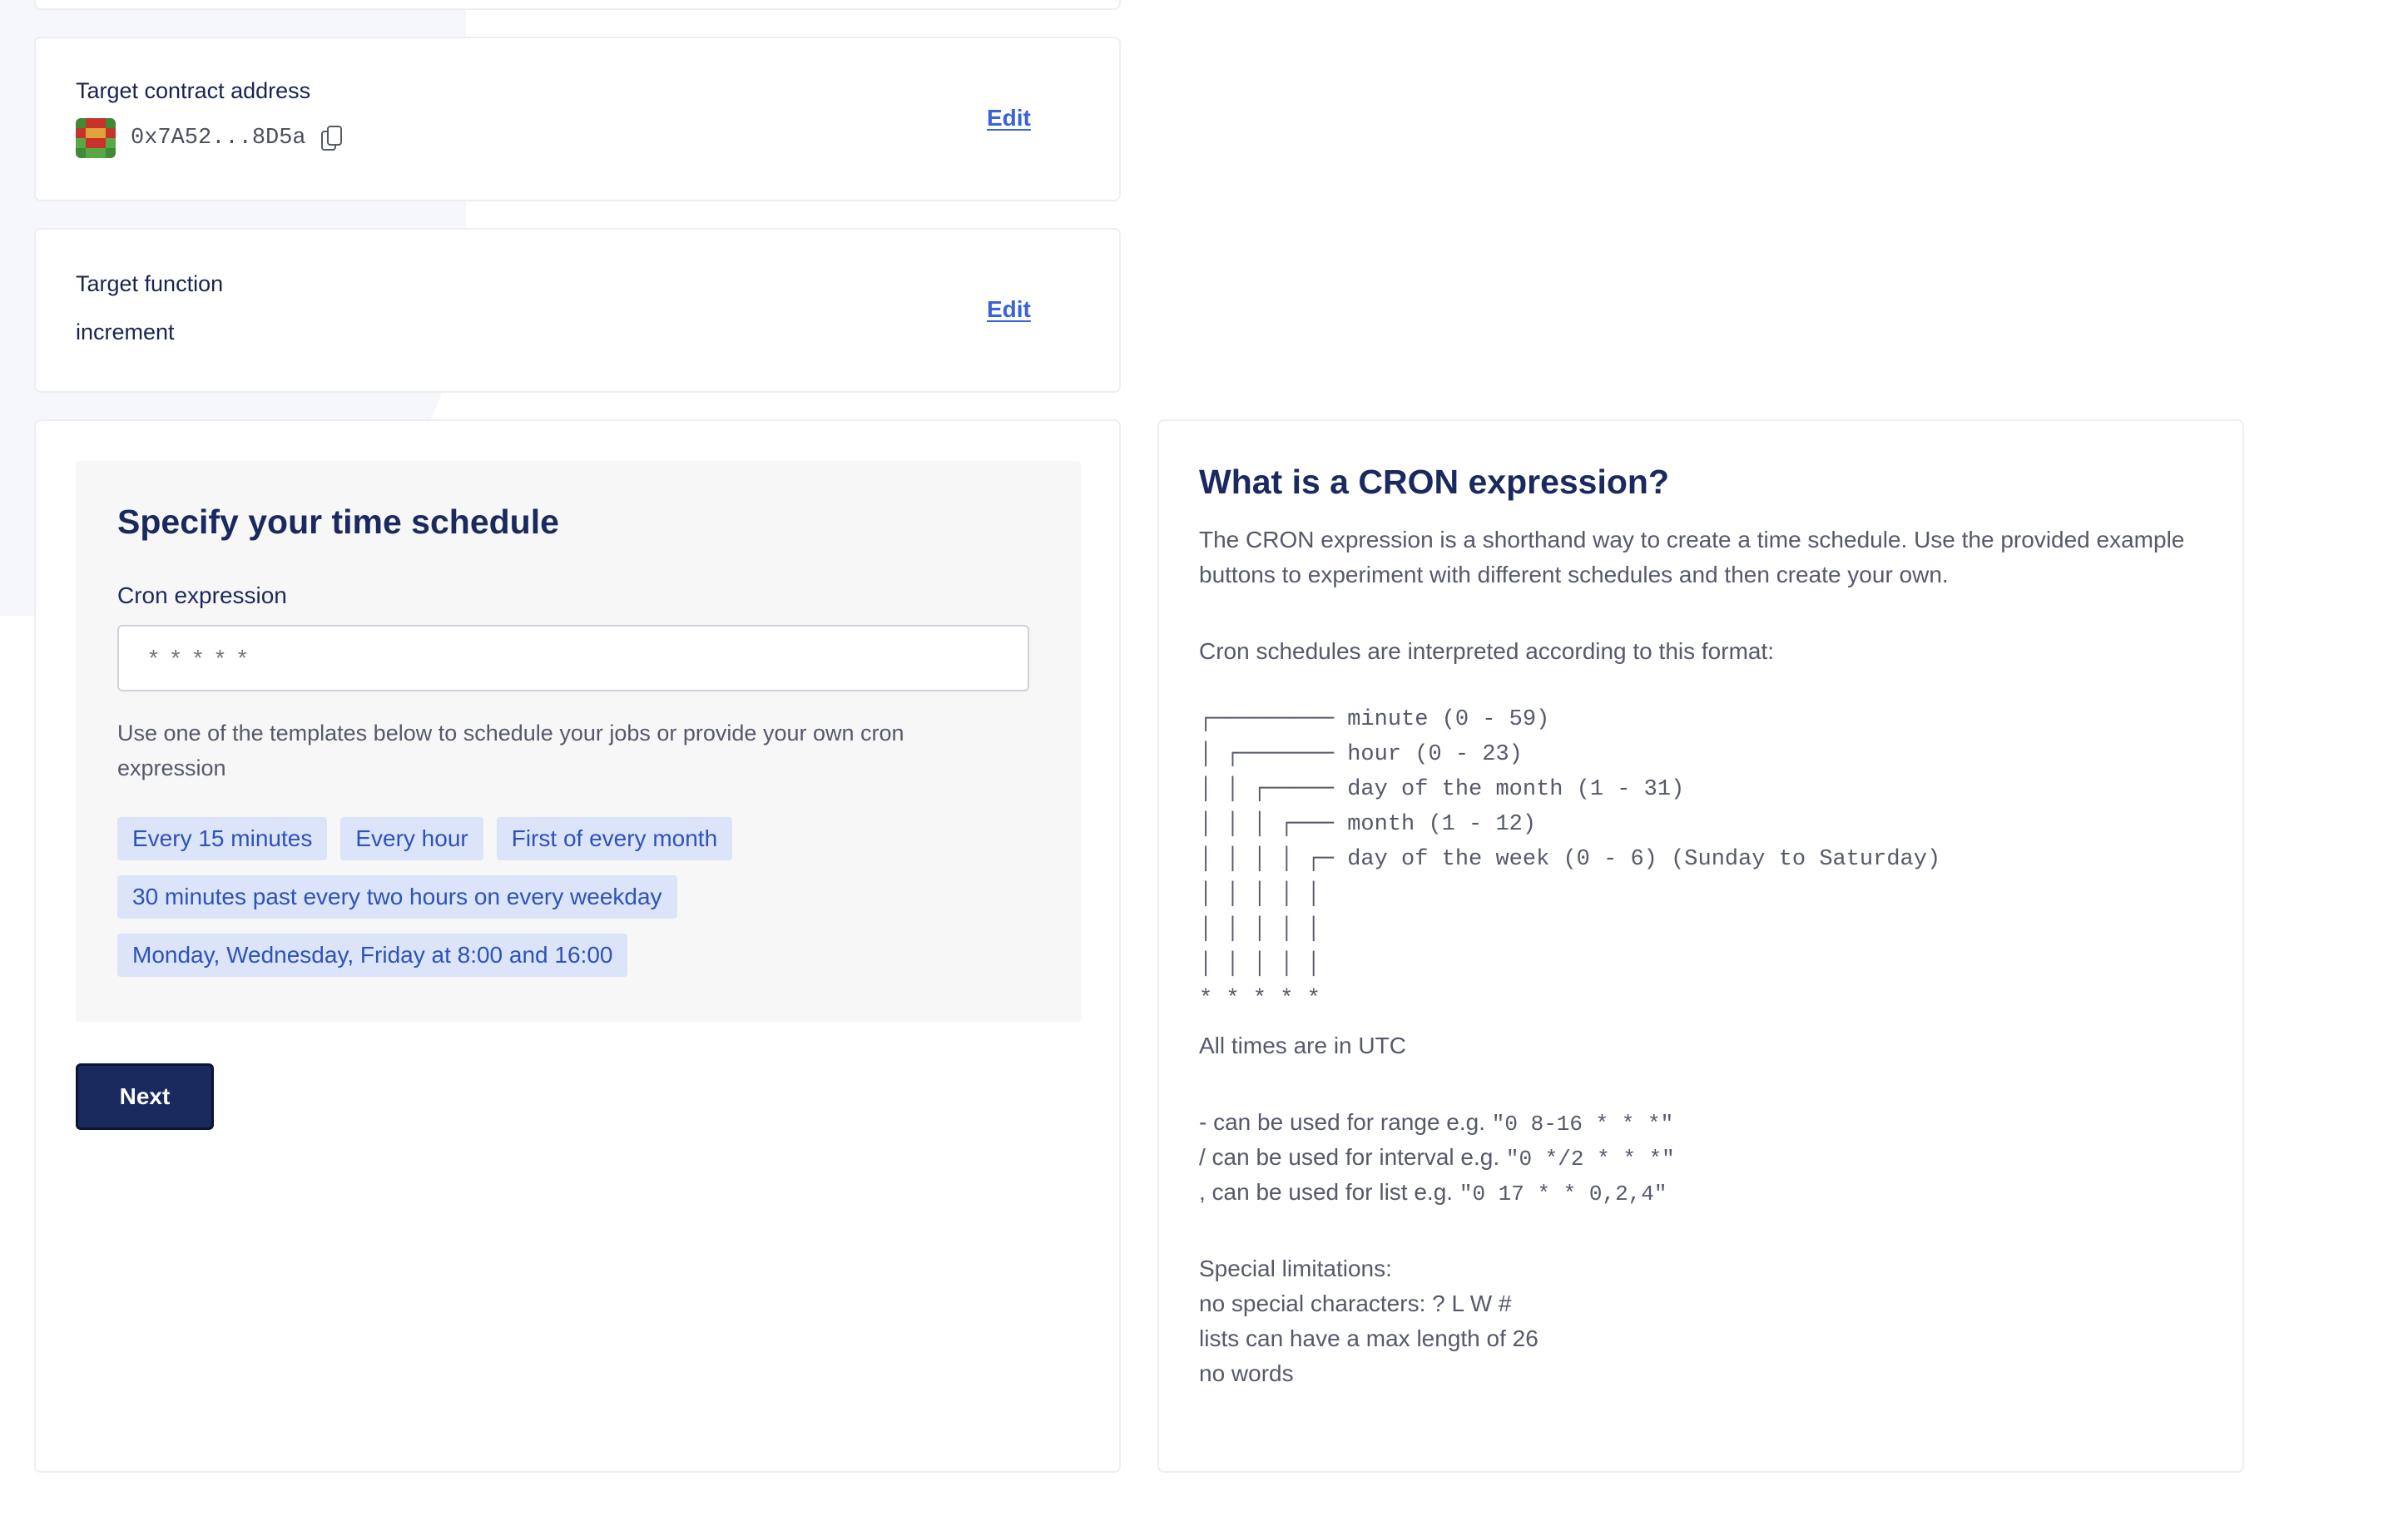 Image resolution: width=2408 pixels, height=1516 pixels. Describe the element at coordinates (573, 658) in the screenshot. I see `cron-expression-input` at that location.